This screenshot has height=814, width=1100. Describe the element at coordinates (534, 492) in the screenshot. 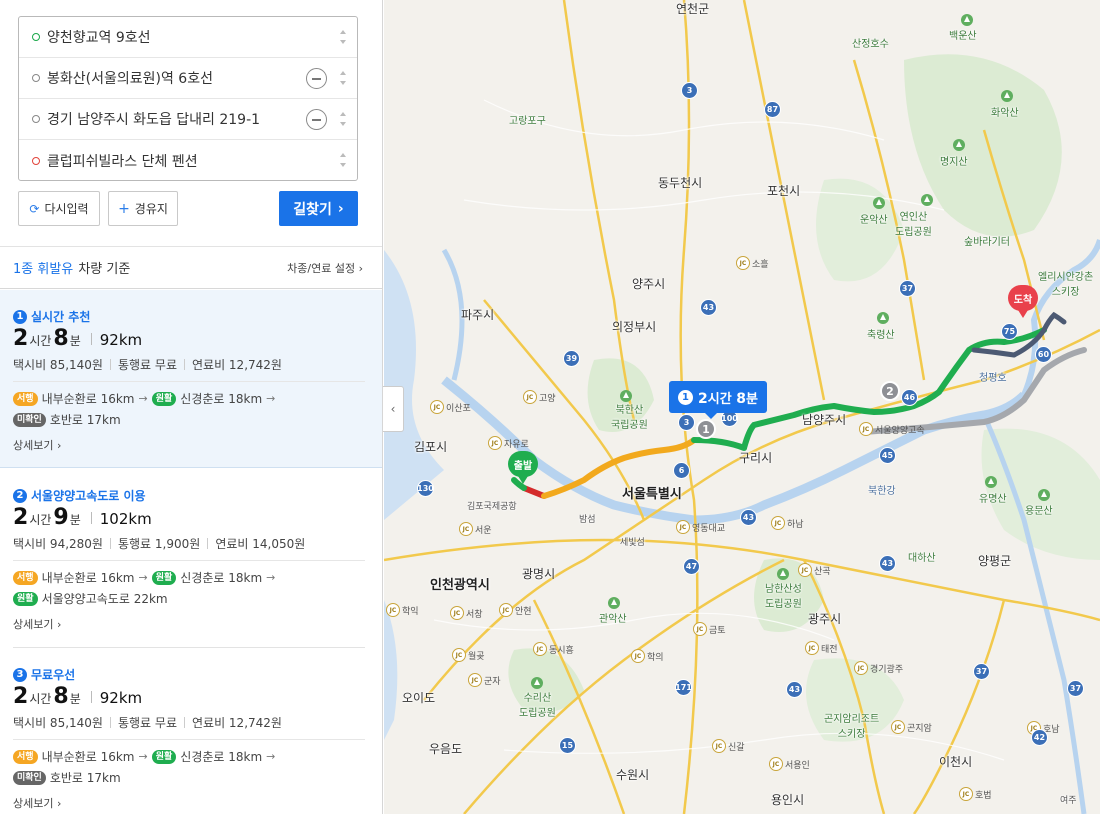

I see `route-segment-congested` at that location.